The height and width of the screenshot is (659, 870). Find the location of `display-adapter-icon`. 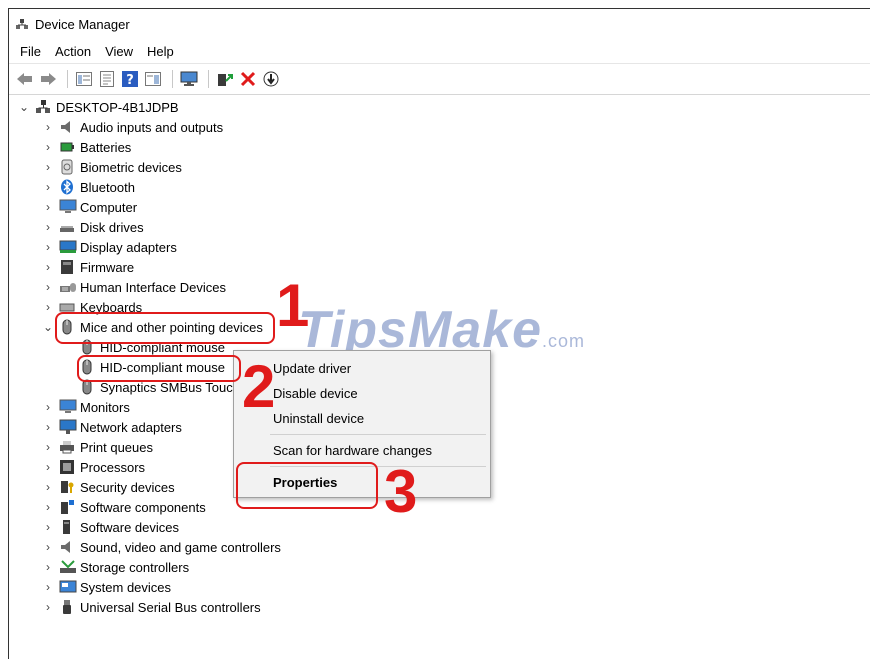

display-adapter-icon is located at coordinates (68, 247).